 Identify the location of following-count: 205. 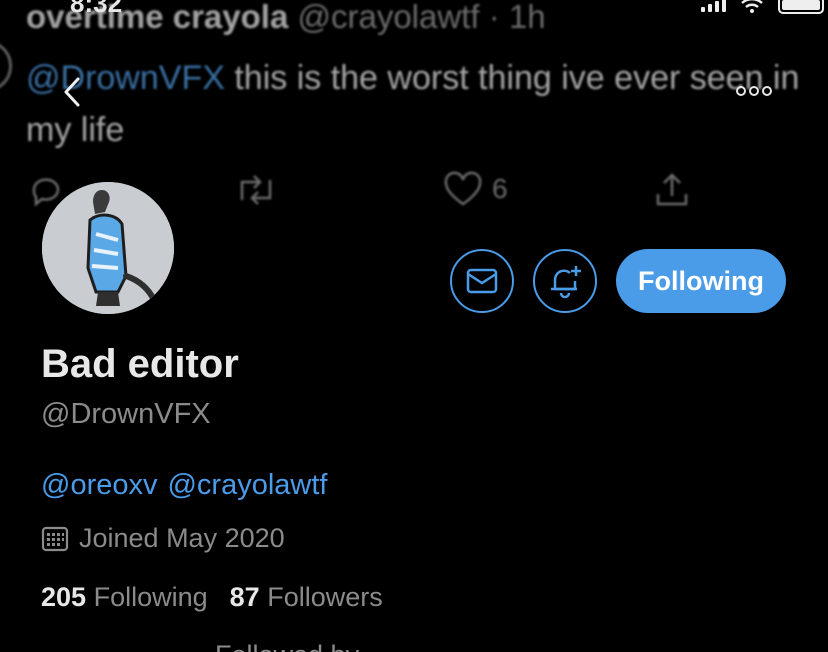
(64, 597).